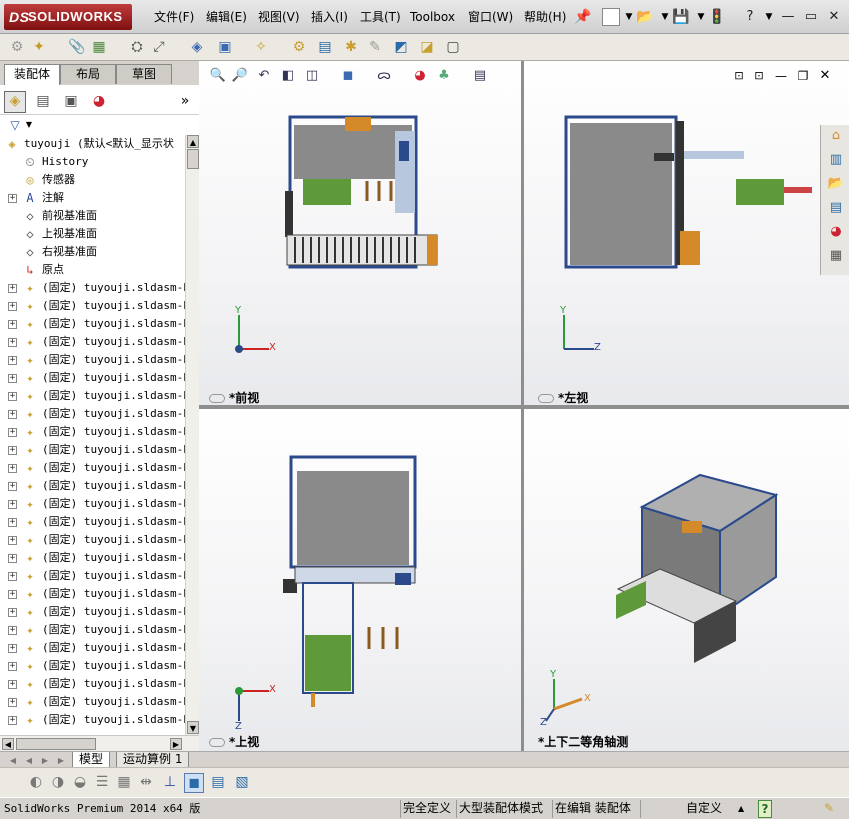 This screenshot has width=849, height=819. I want to click on revolve-icon: ◑, so click(58, 783).